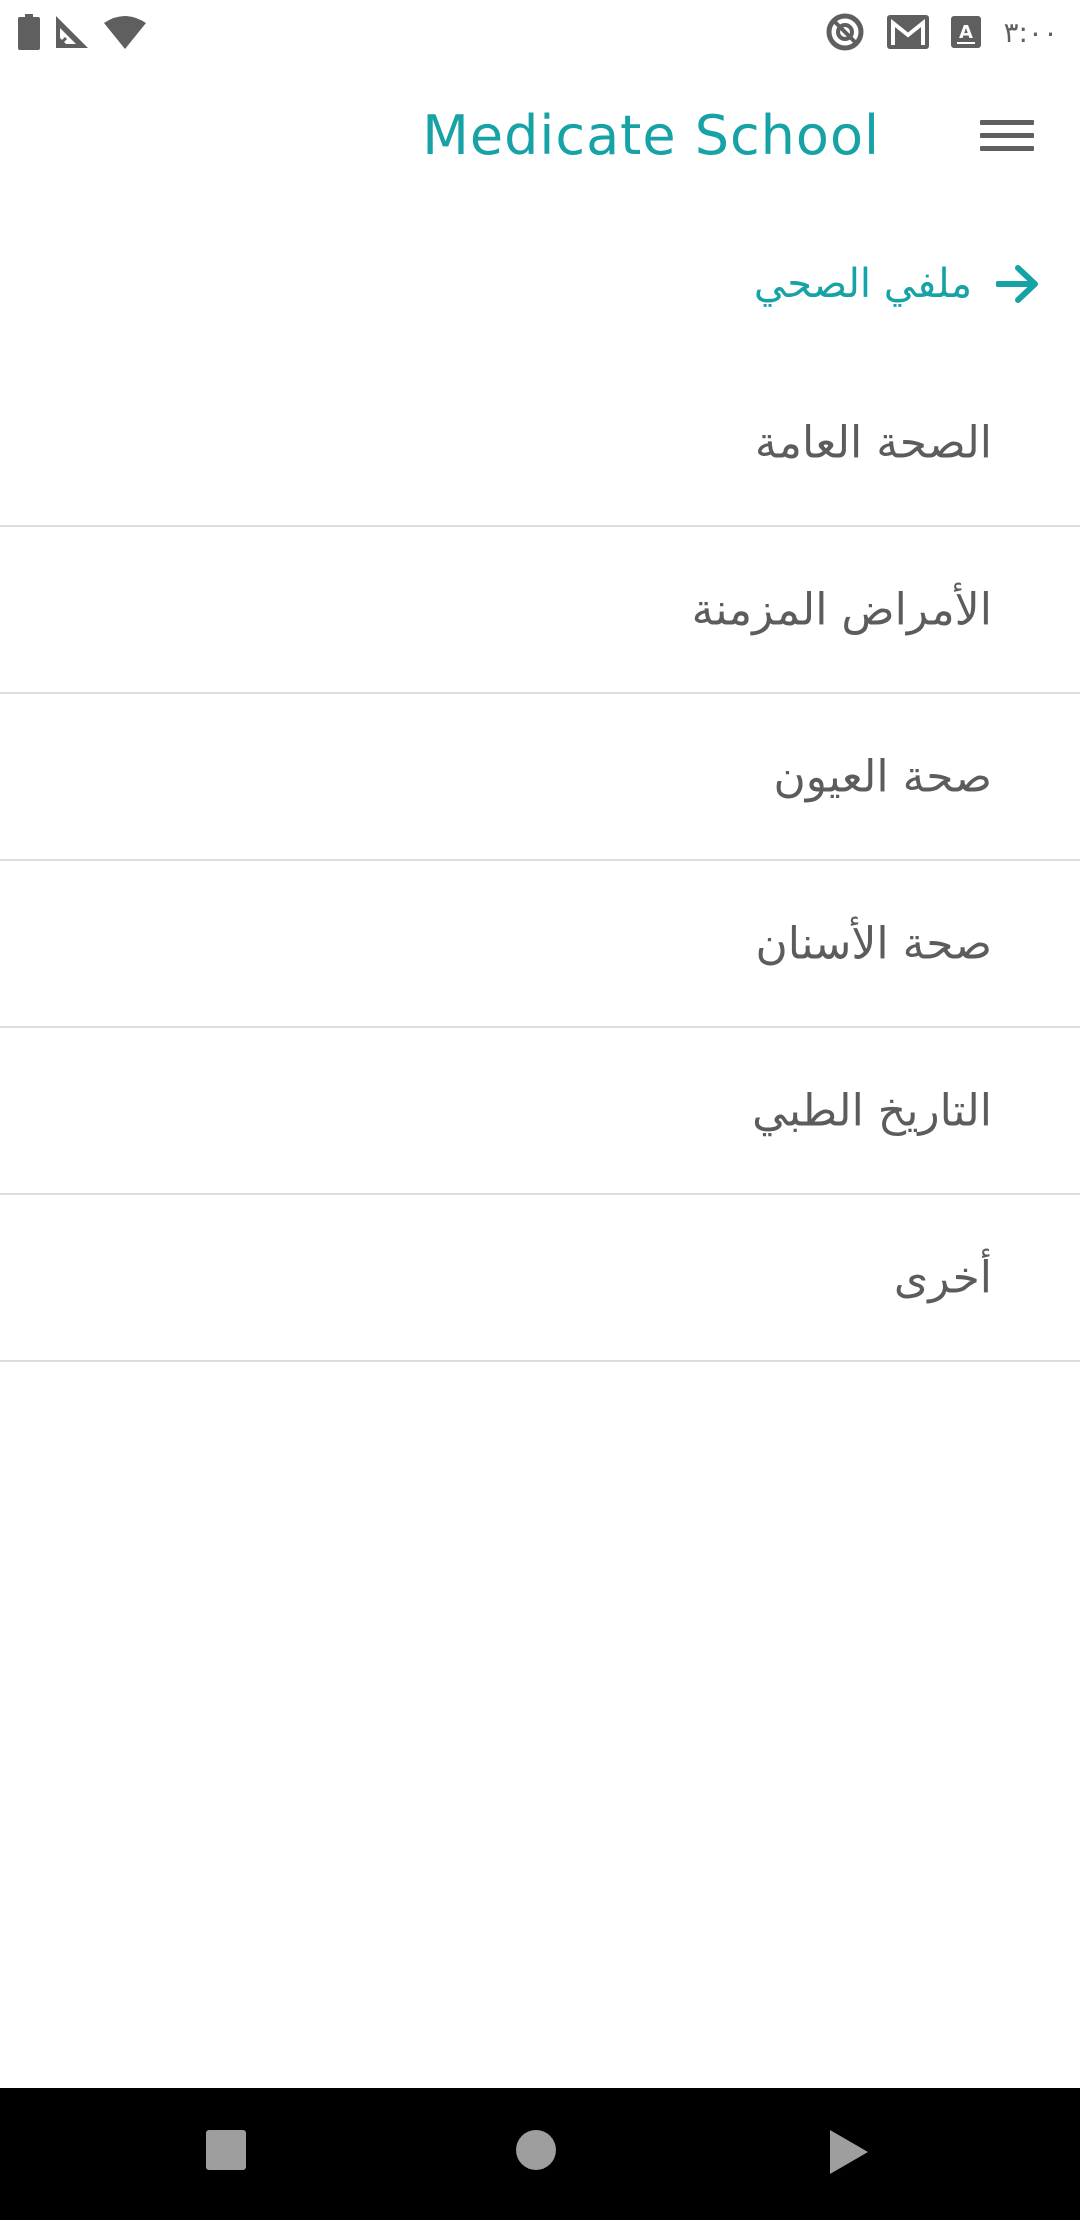 The image size is (1080, 2220). I want to click on system-navigation-bar, so click(540, 2154).